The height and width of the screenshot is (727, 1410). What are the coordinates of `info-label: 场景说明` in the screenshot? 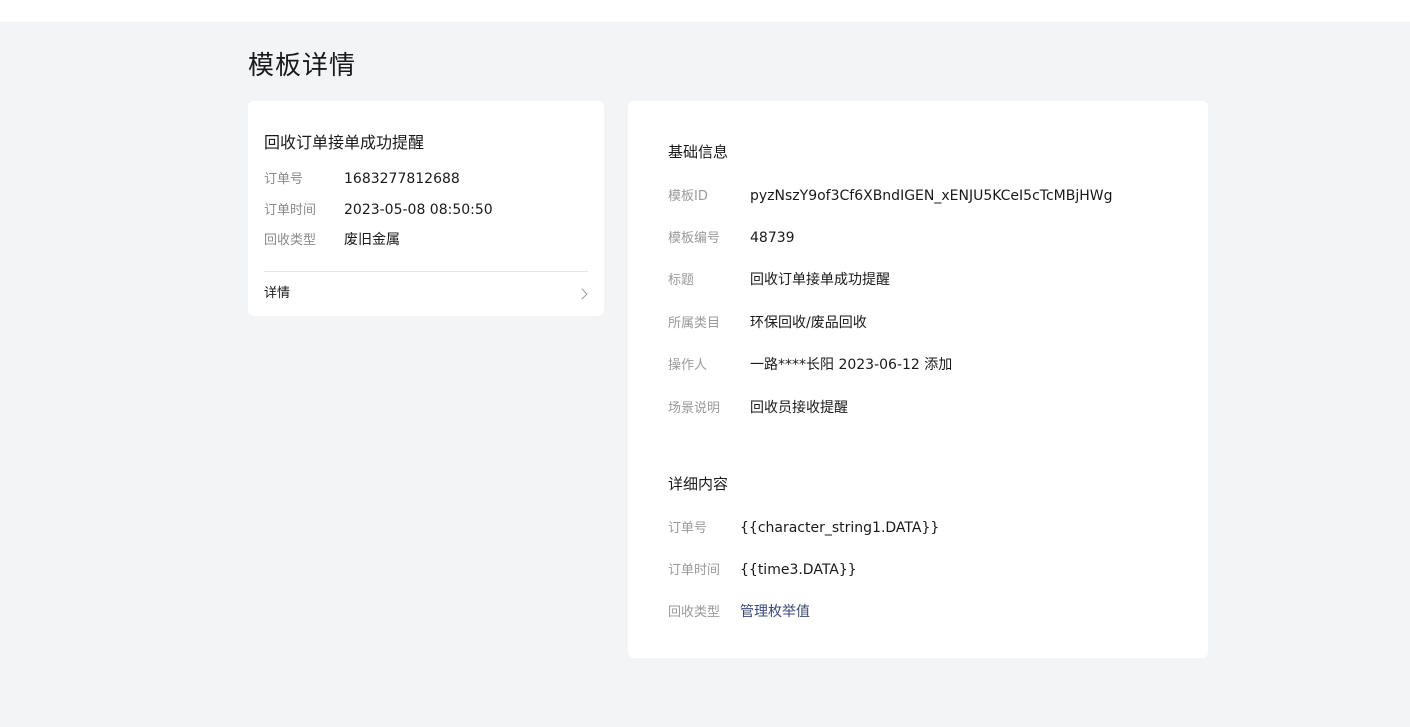 It's located at (694, 408).